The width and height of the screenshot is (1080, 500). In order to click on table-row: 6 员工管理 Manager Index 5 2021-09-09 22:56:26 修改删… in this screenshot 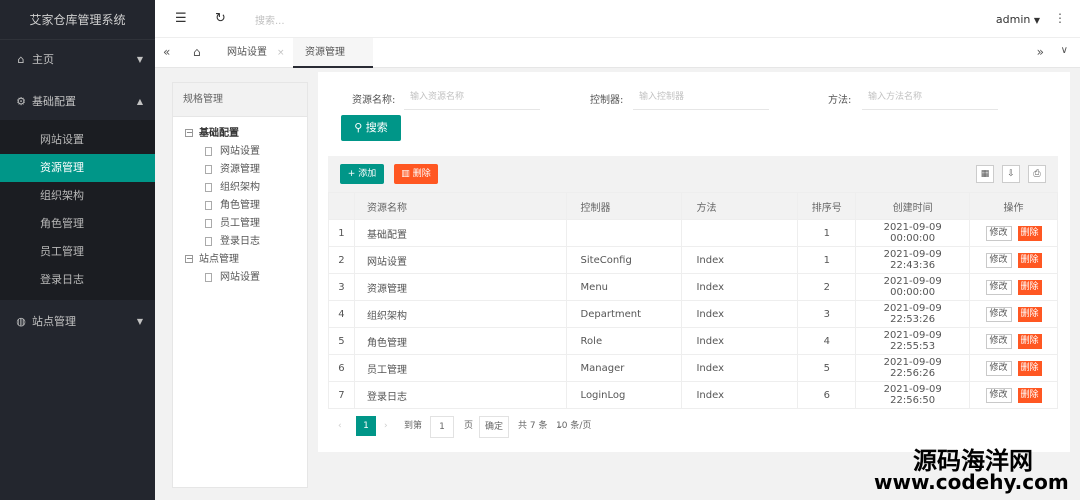, I will do `click(693, 368)`.